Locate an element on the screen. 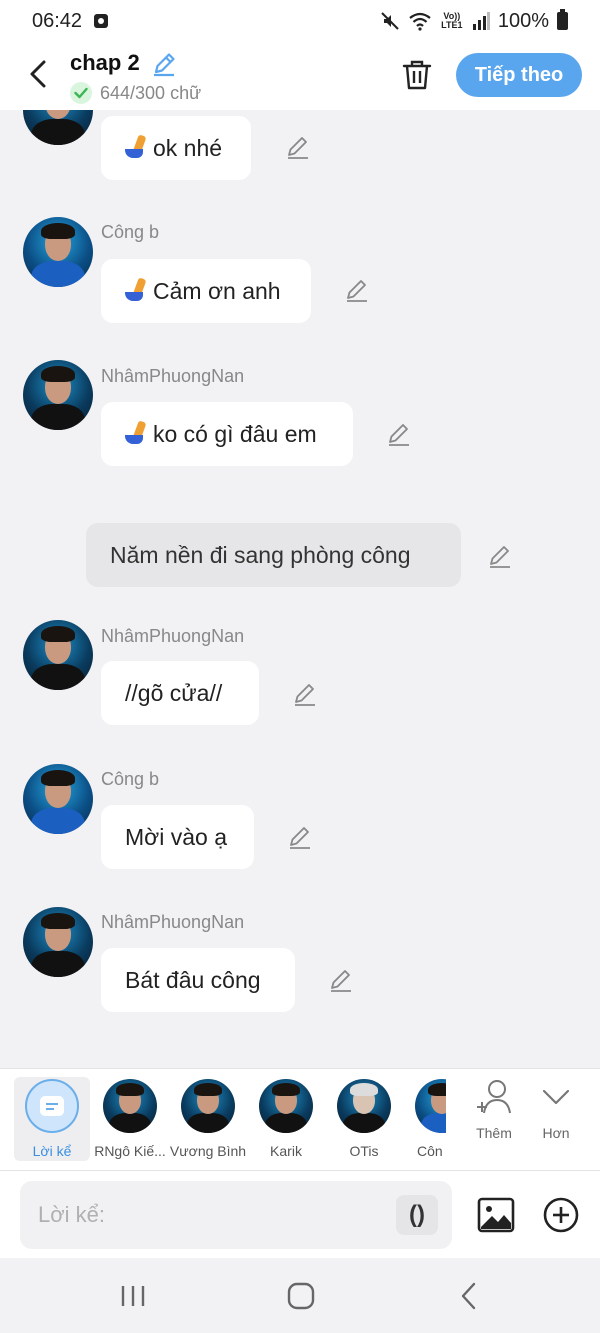 Image resolution: width=600 pixels, height=1333 pixels. status-time: 06:42 is located at coordinates (57, 20).